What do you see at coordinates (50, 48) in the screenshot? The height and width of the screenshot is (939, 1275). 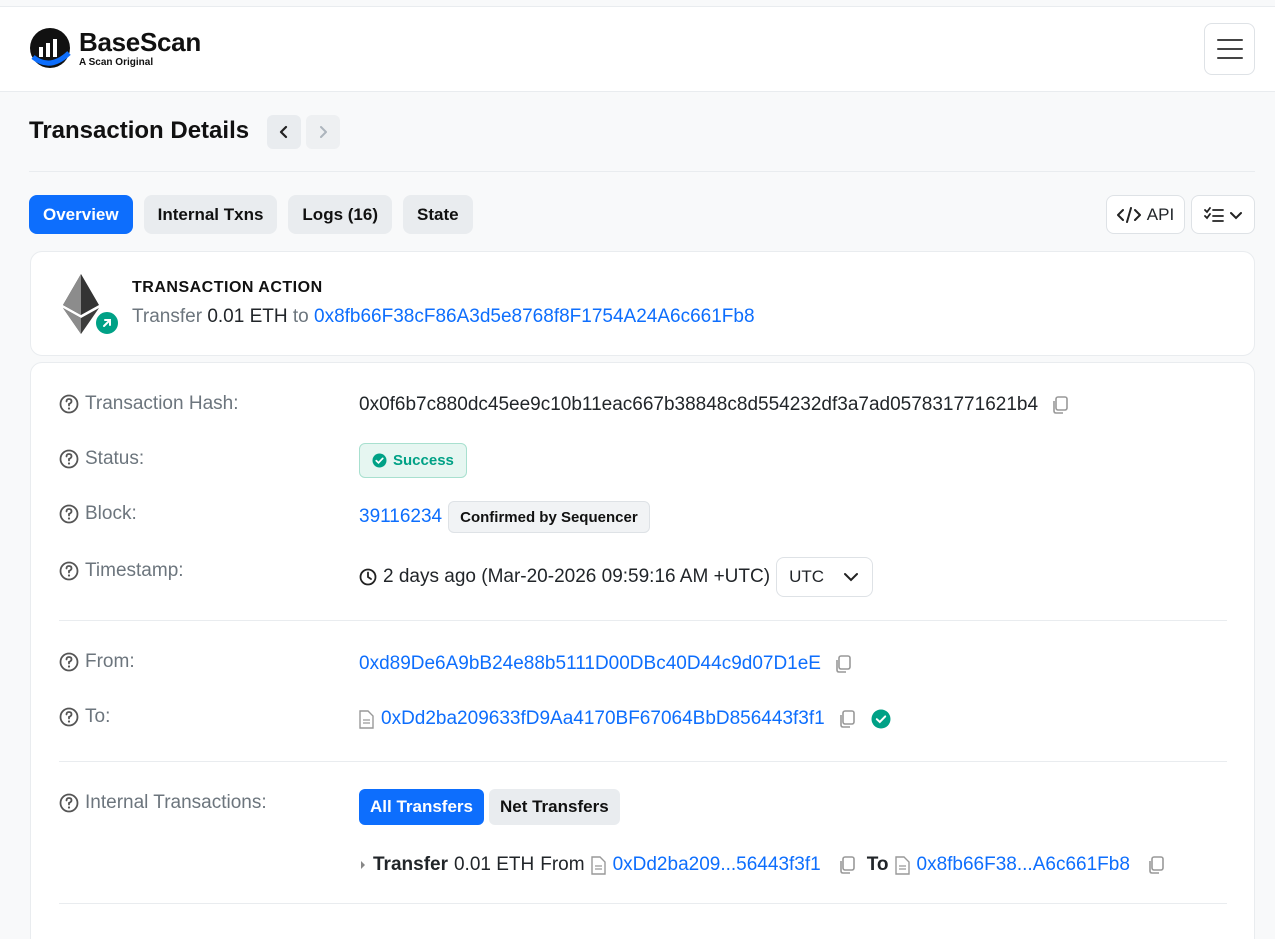 I see `basescan-logo-icon` at bounding box center [50, 48].